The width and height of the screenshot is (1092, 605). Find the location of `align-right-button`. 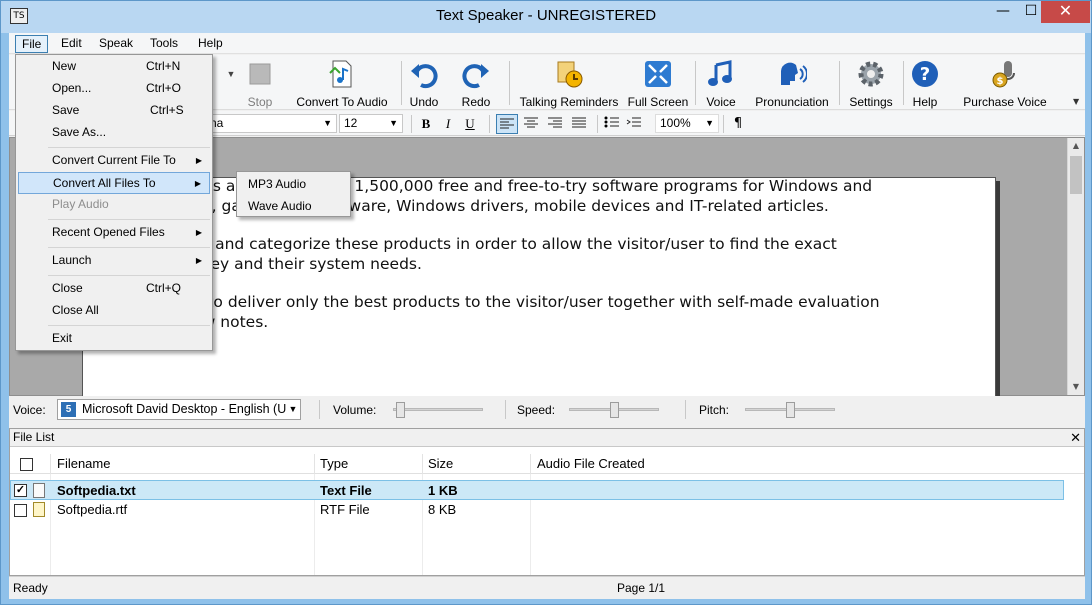

align-right-button is located at coordinates (555, 124).